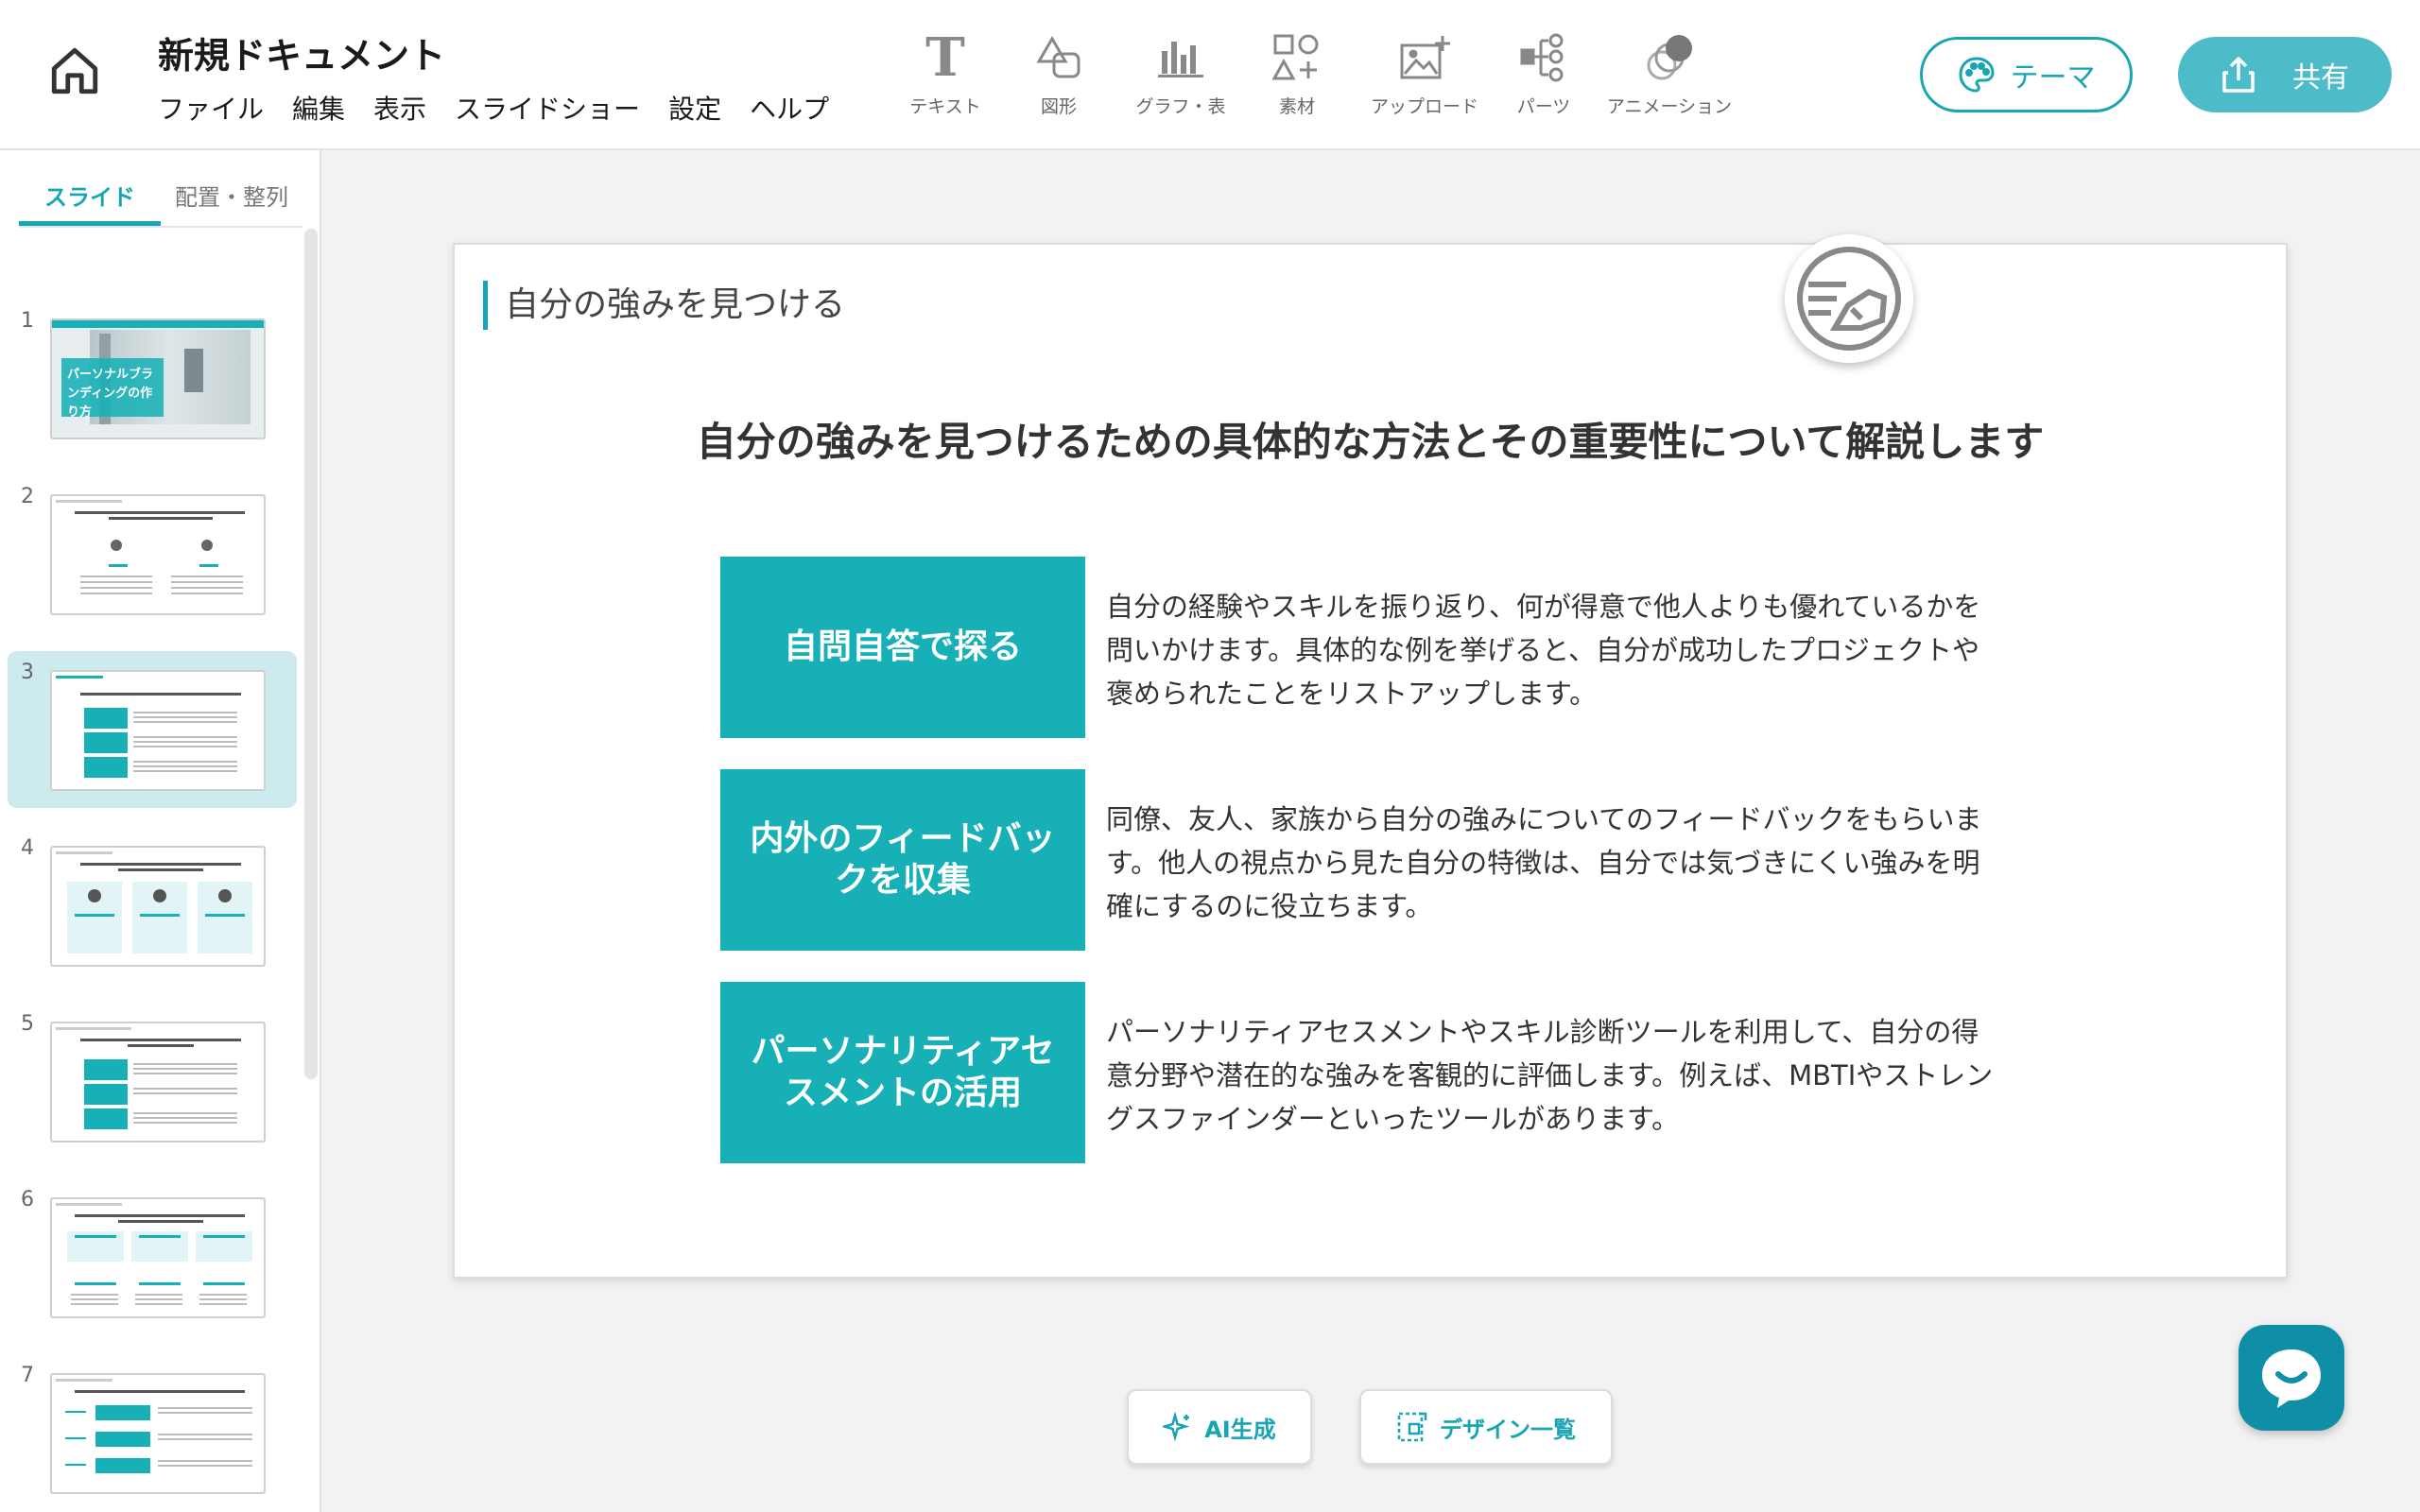 The width and height of the screenshot is (2420, 1512). I want to click on ai-generate-label: AI生成, so click(1240, 1429).